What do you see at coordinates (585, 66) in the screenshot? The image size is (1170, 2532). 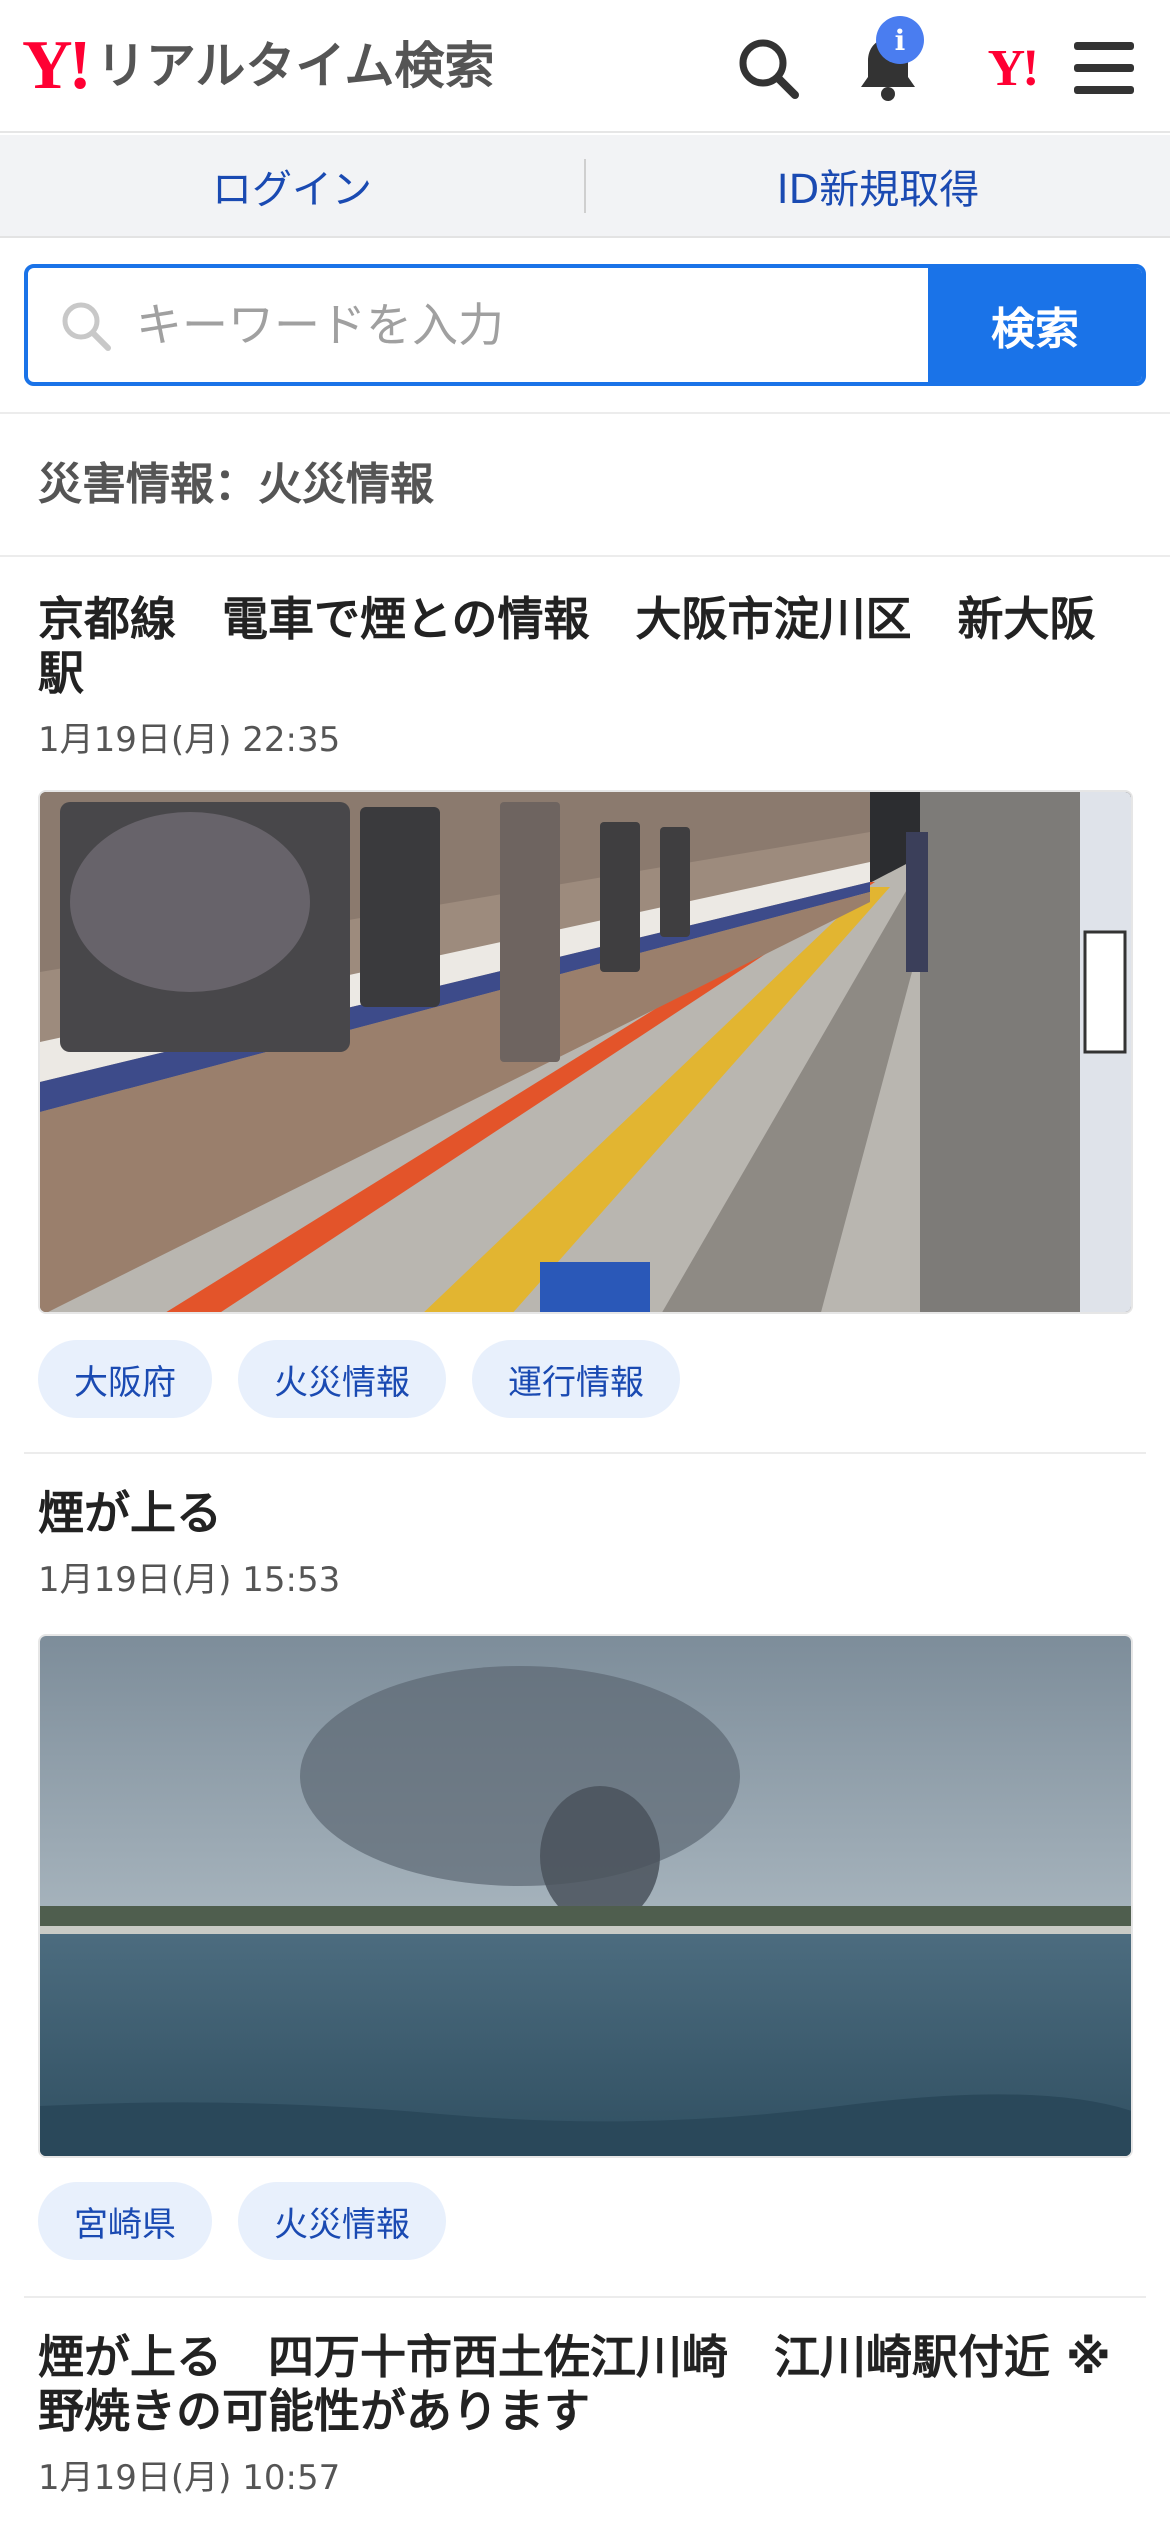 I see `app-header: Y! リアルタイム検索 i Y!` at bounding box center [585, 66].